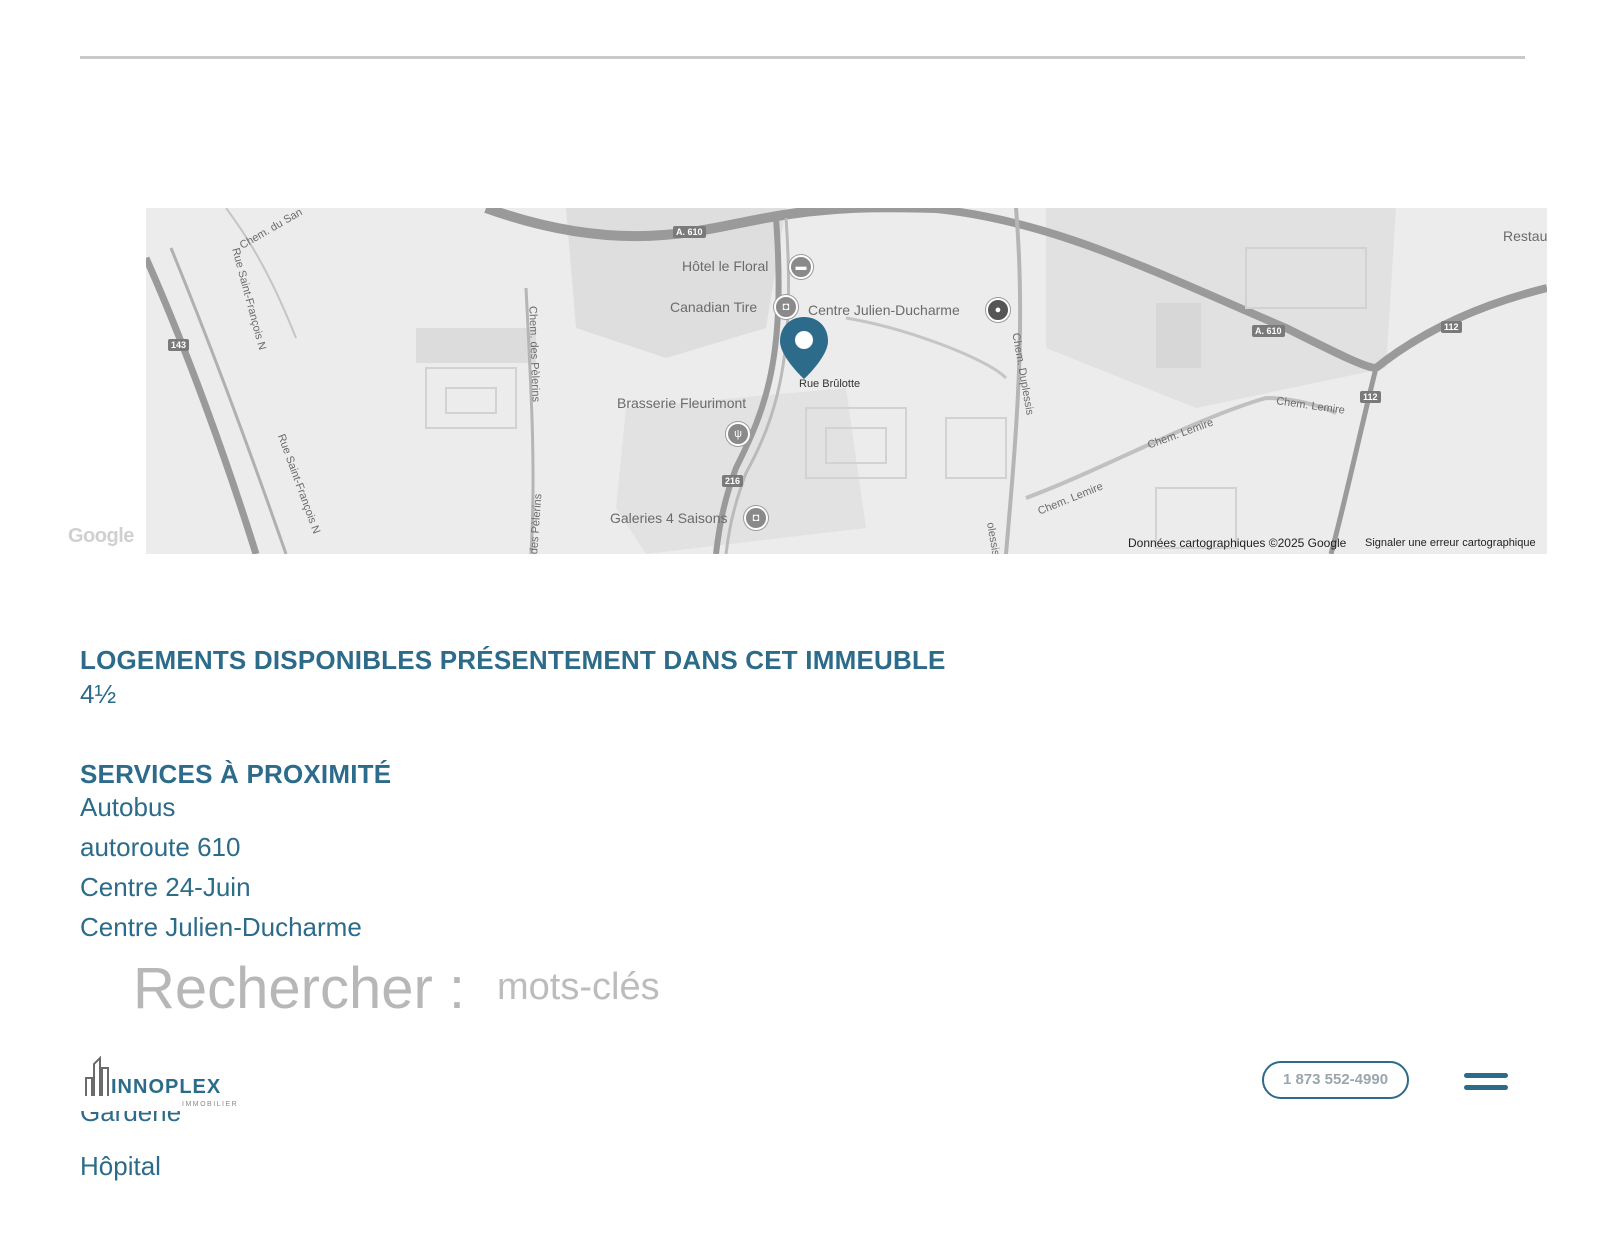 This screenshot has width=1600, height=1236. I want to click on hotel-icon: ▬, so click(801, 267).